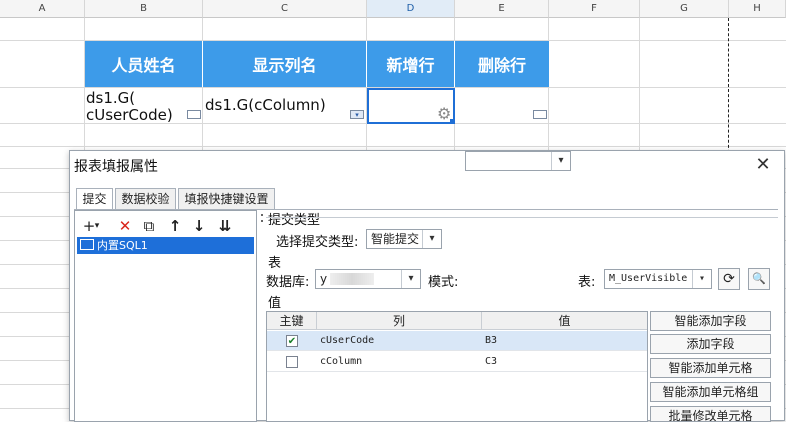 This screenshot has width=786, height=422. What do you see at coordinates (275, 263) in the screenshot?
I see `table-group-label: 表` at bounding box center [275, 263].